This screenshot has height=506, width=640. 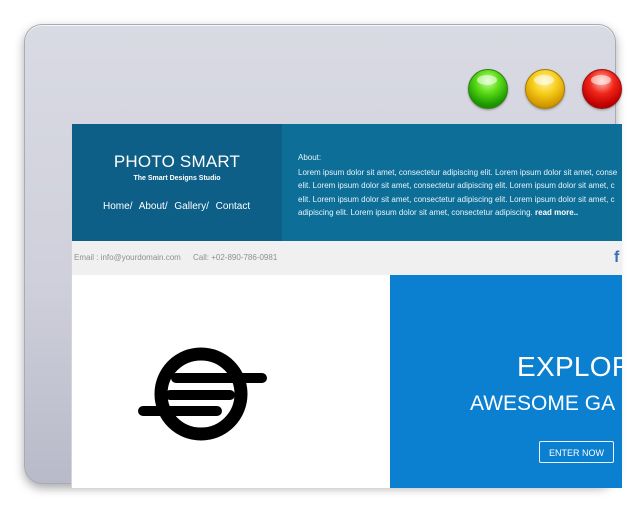 I want to click on about-heading: About:, so click(x=310, y=157).